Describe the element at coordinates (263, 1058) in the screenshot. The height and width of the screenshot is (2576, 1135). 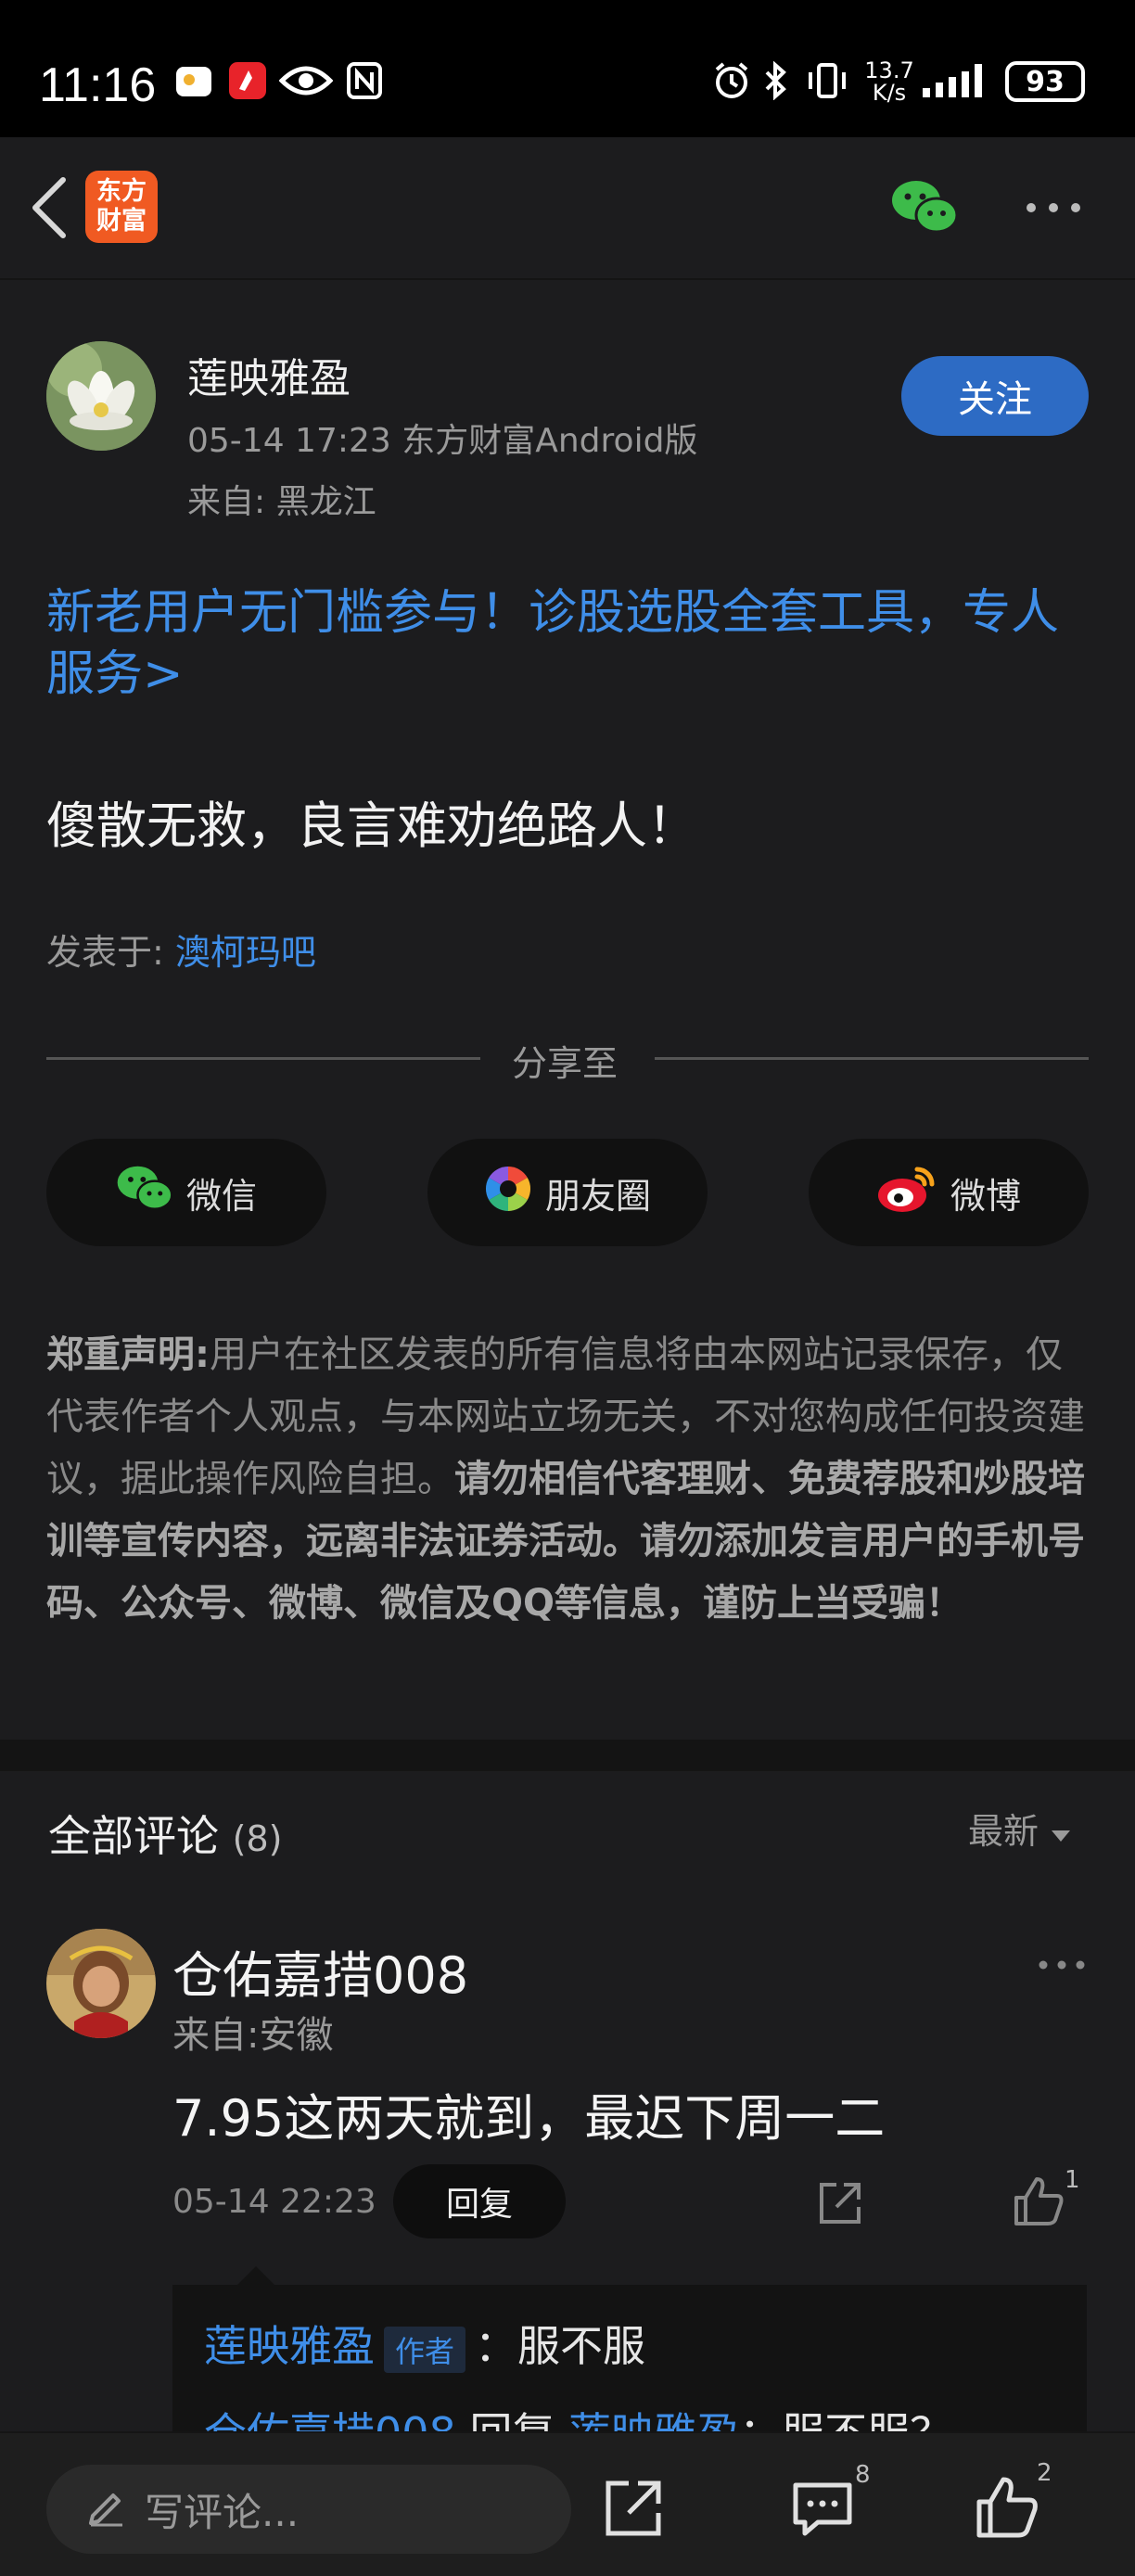
I see `share-divider-left` at that location.